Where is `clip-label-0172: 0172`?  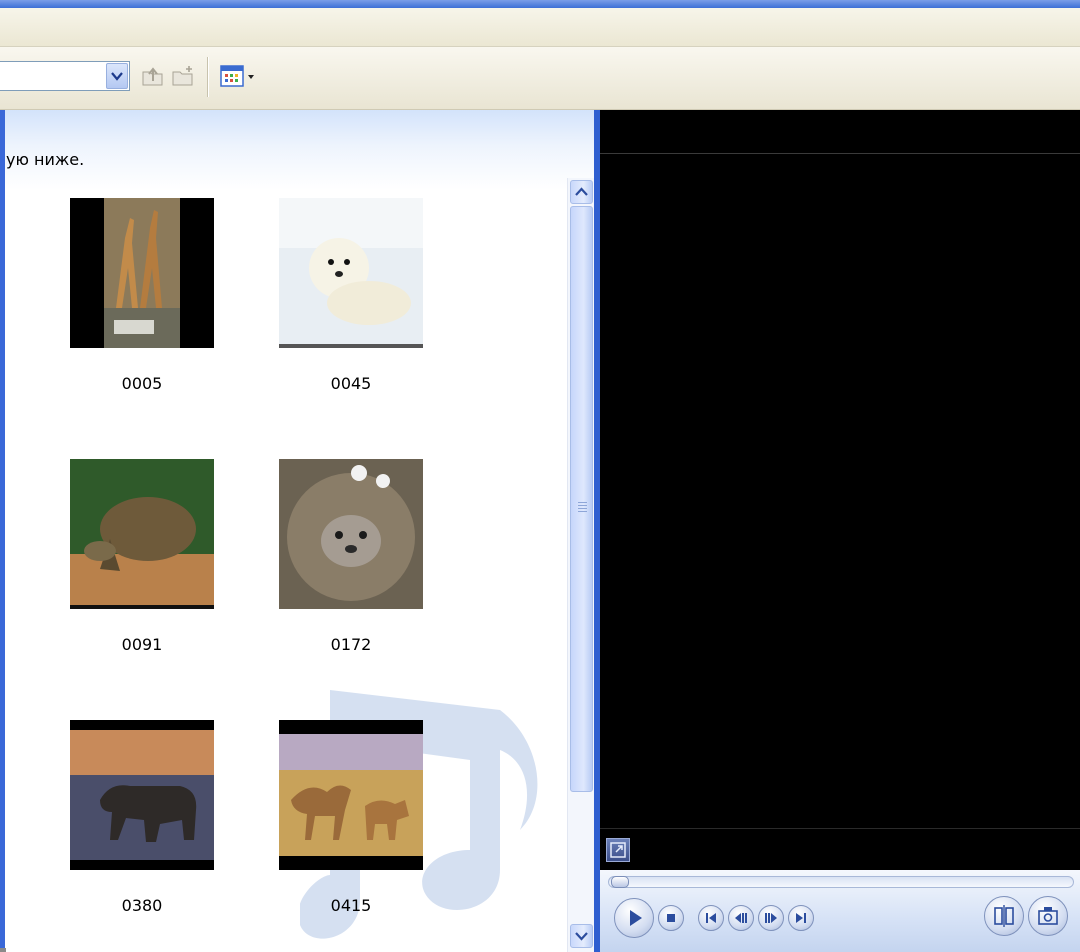 clip-label-0172: 0172 is located at coordinates (351, 644).